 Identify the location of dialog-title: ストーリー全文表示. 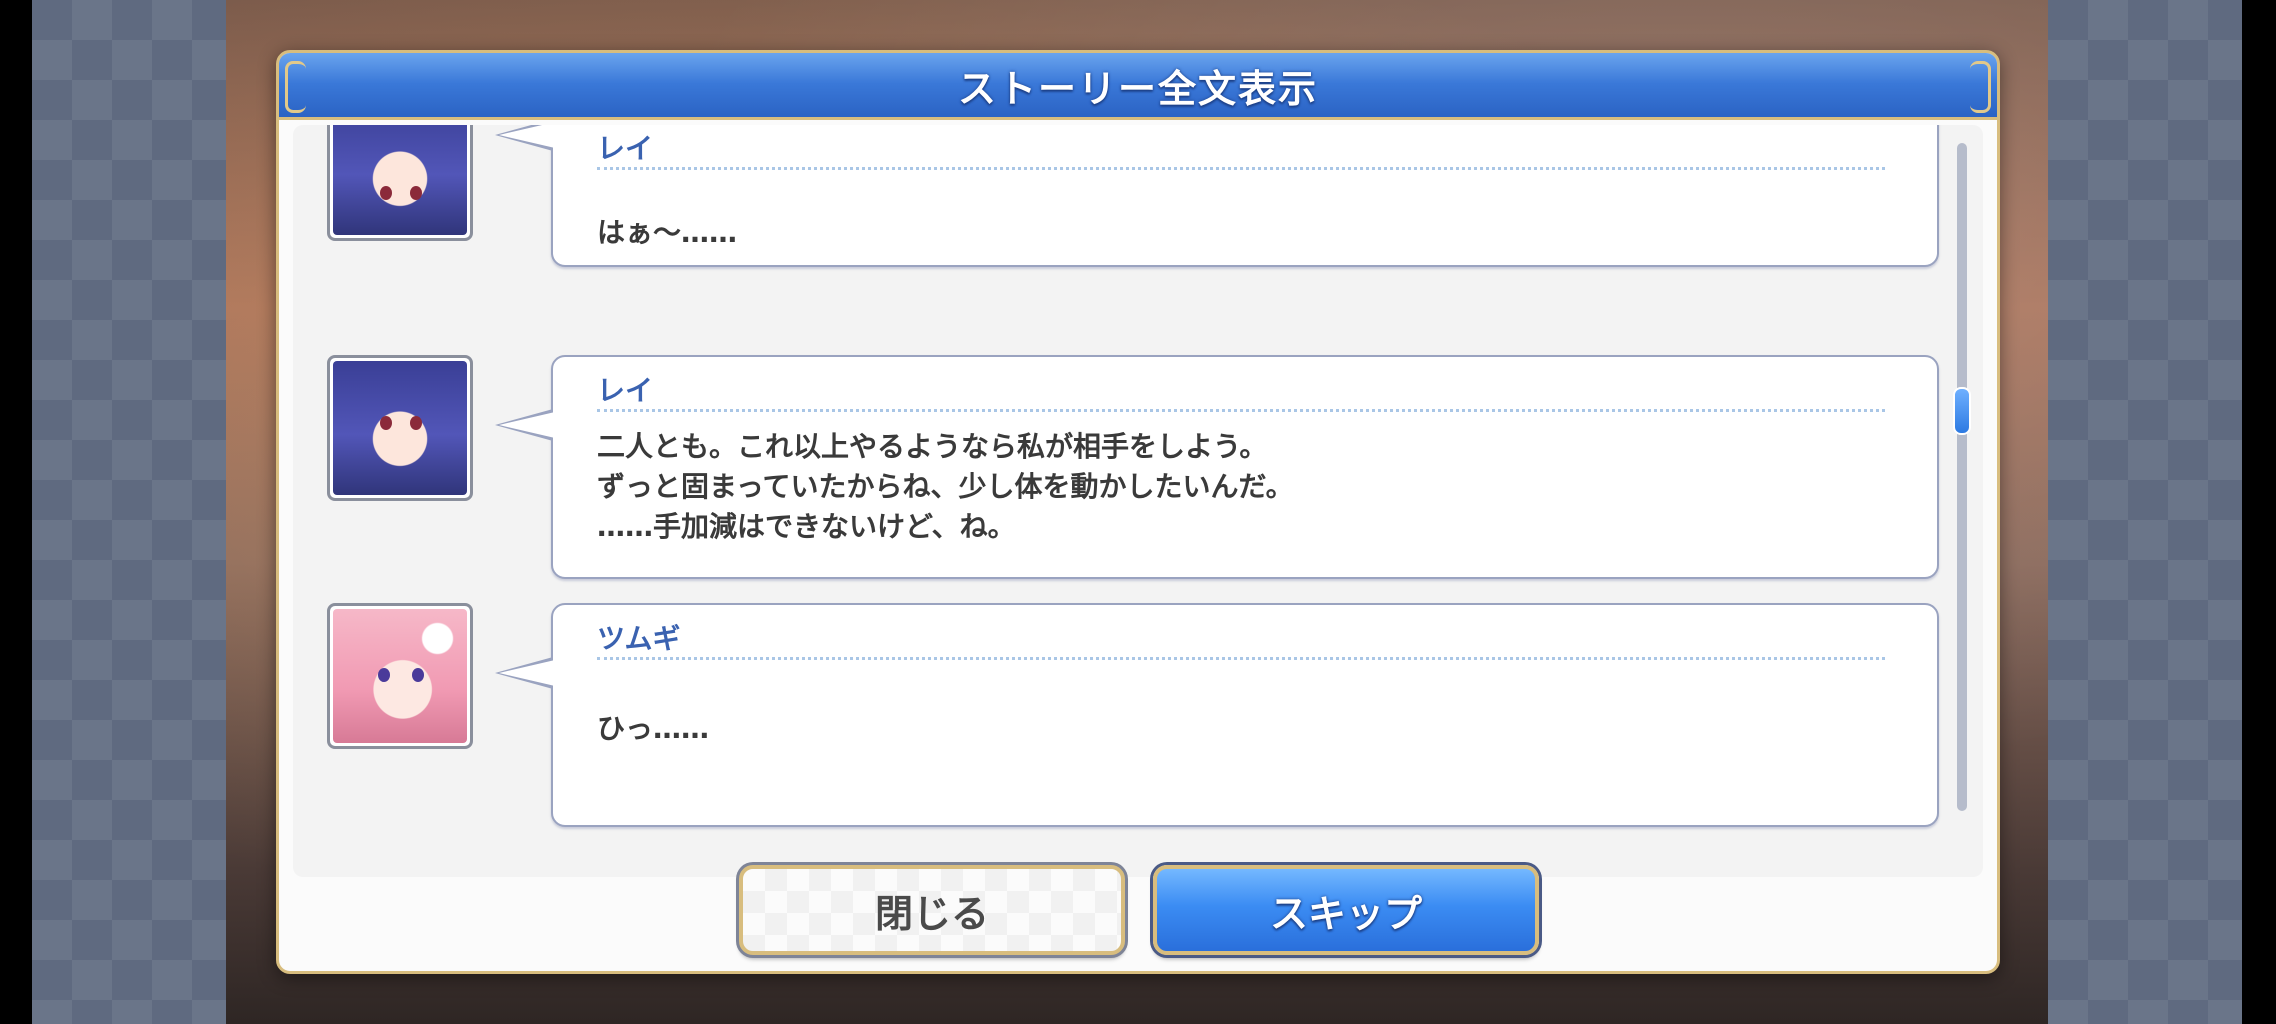
(1137, 88).